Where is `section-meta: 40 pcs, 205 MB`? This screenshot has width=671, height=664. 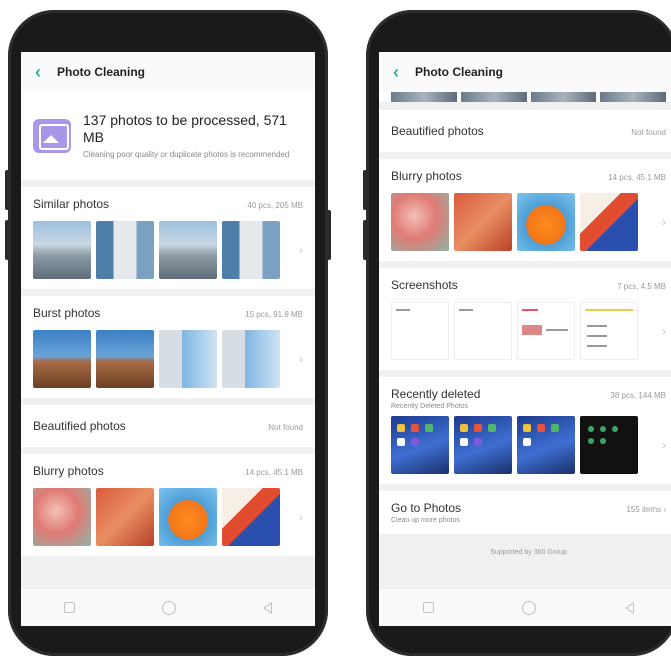
section-meta: 40 pcs, 205 MB is located at coordinates (275, 205).